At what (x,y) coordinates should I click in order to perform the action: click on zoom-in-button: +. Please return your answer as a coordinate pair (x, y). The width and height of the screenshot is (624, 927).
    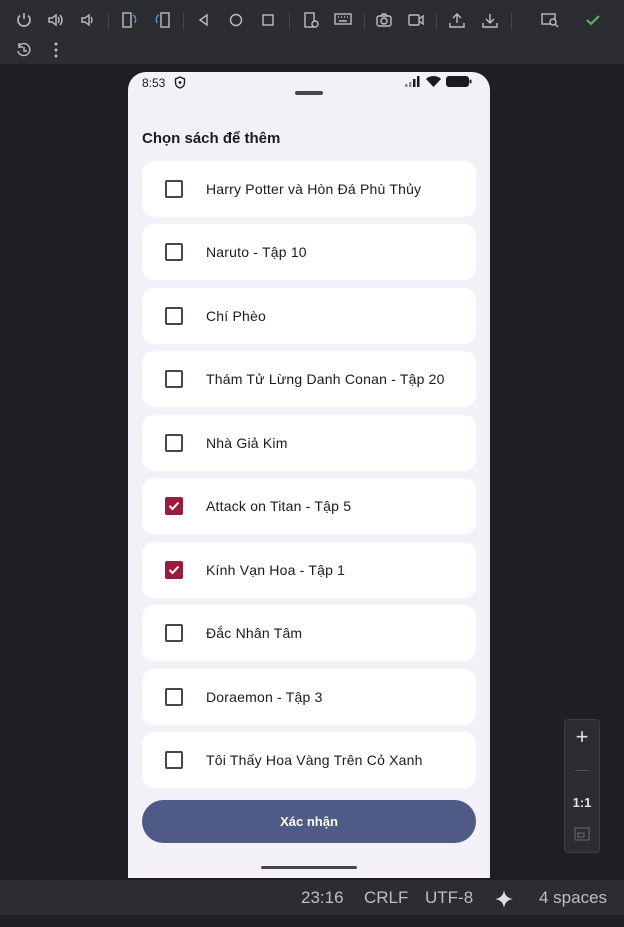
    Looking at the image, I should click on (582, 737).